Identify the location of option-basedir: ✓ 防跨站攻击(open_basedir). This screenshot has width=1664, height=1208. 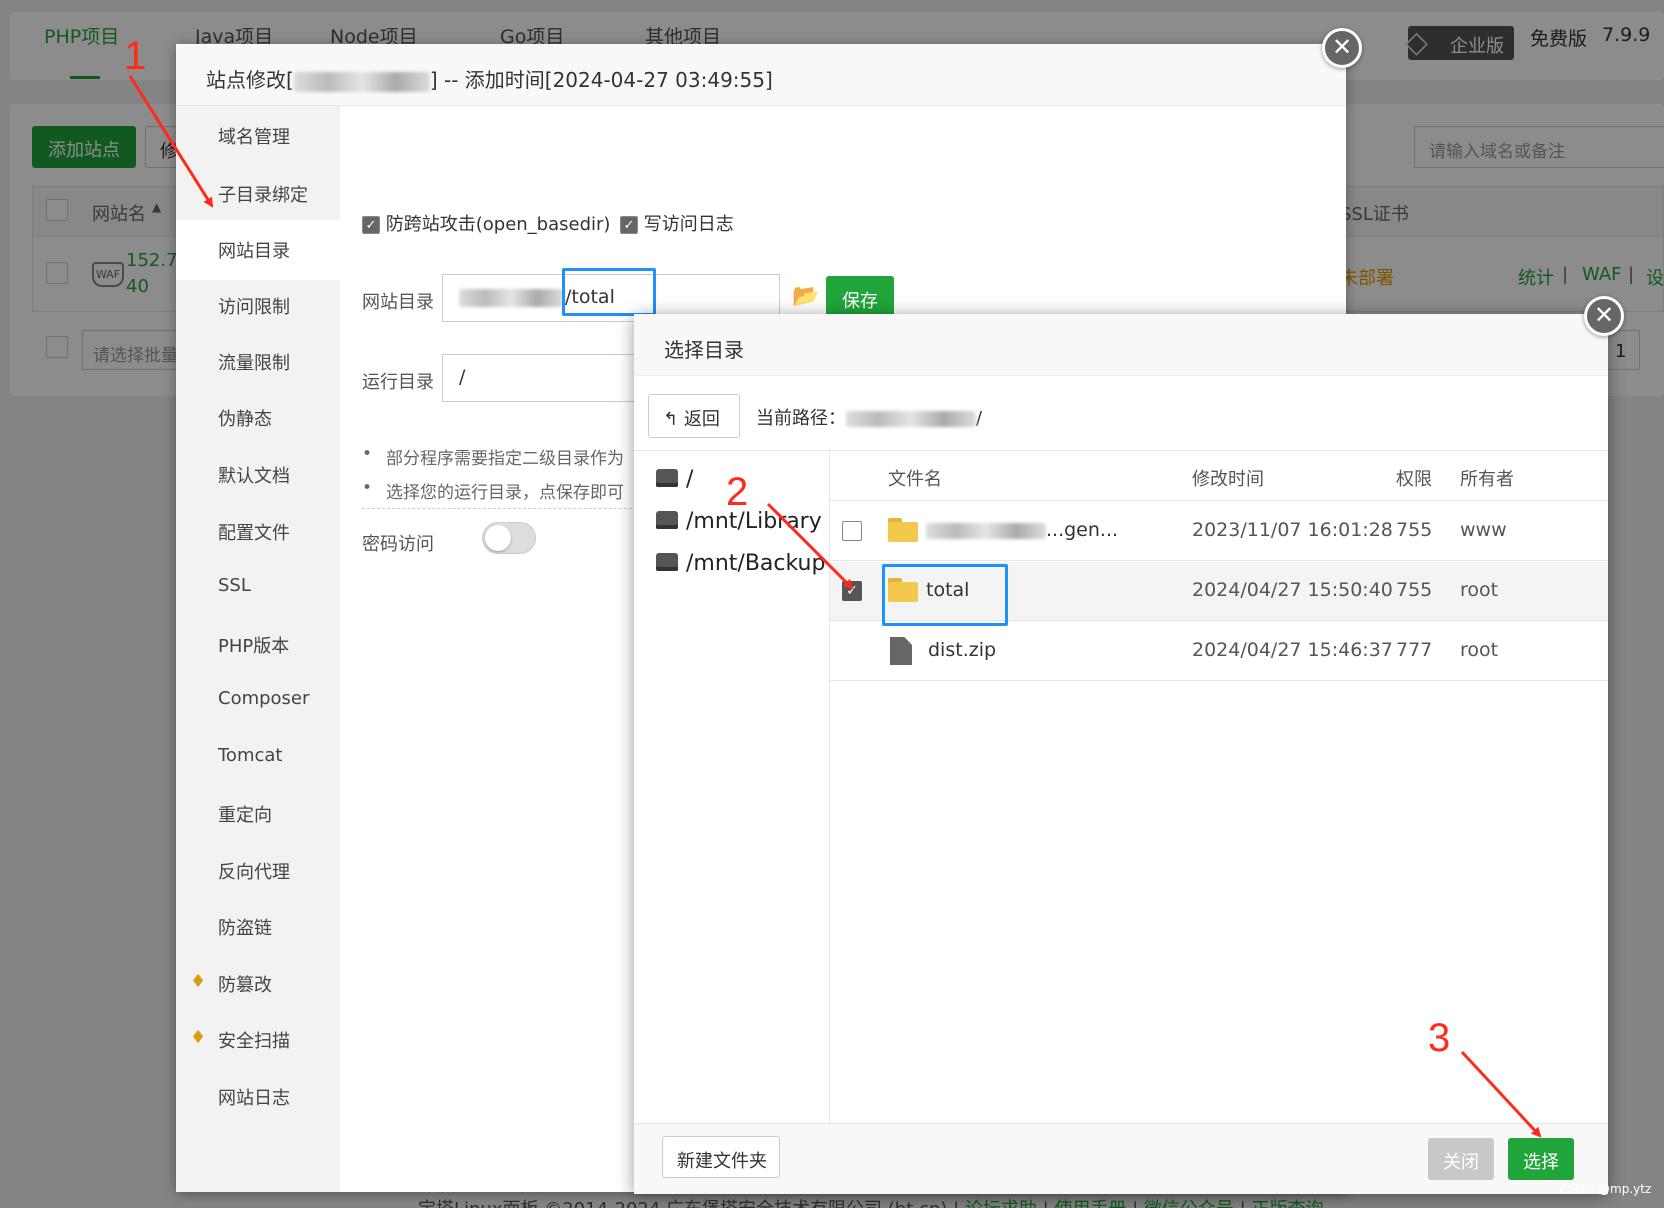
(486, 223).